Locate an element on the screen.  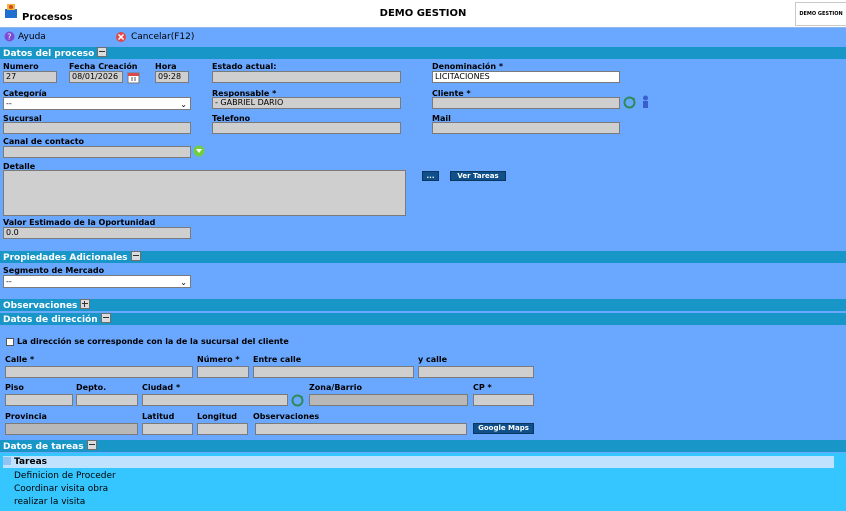
categoria-select: -- ⌄ is located at coordinates (97, 103).